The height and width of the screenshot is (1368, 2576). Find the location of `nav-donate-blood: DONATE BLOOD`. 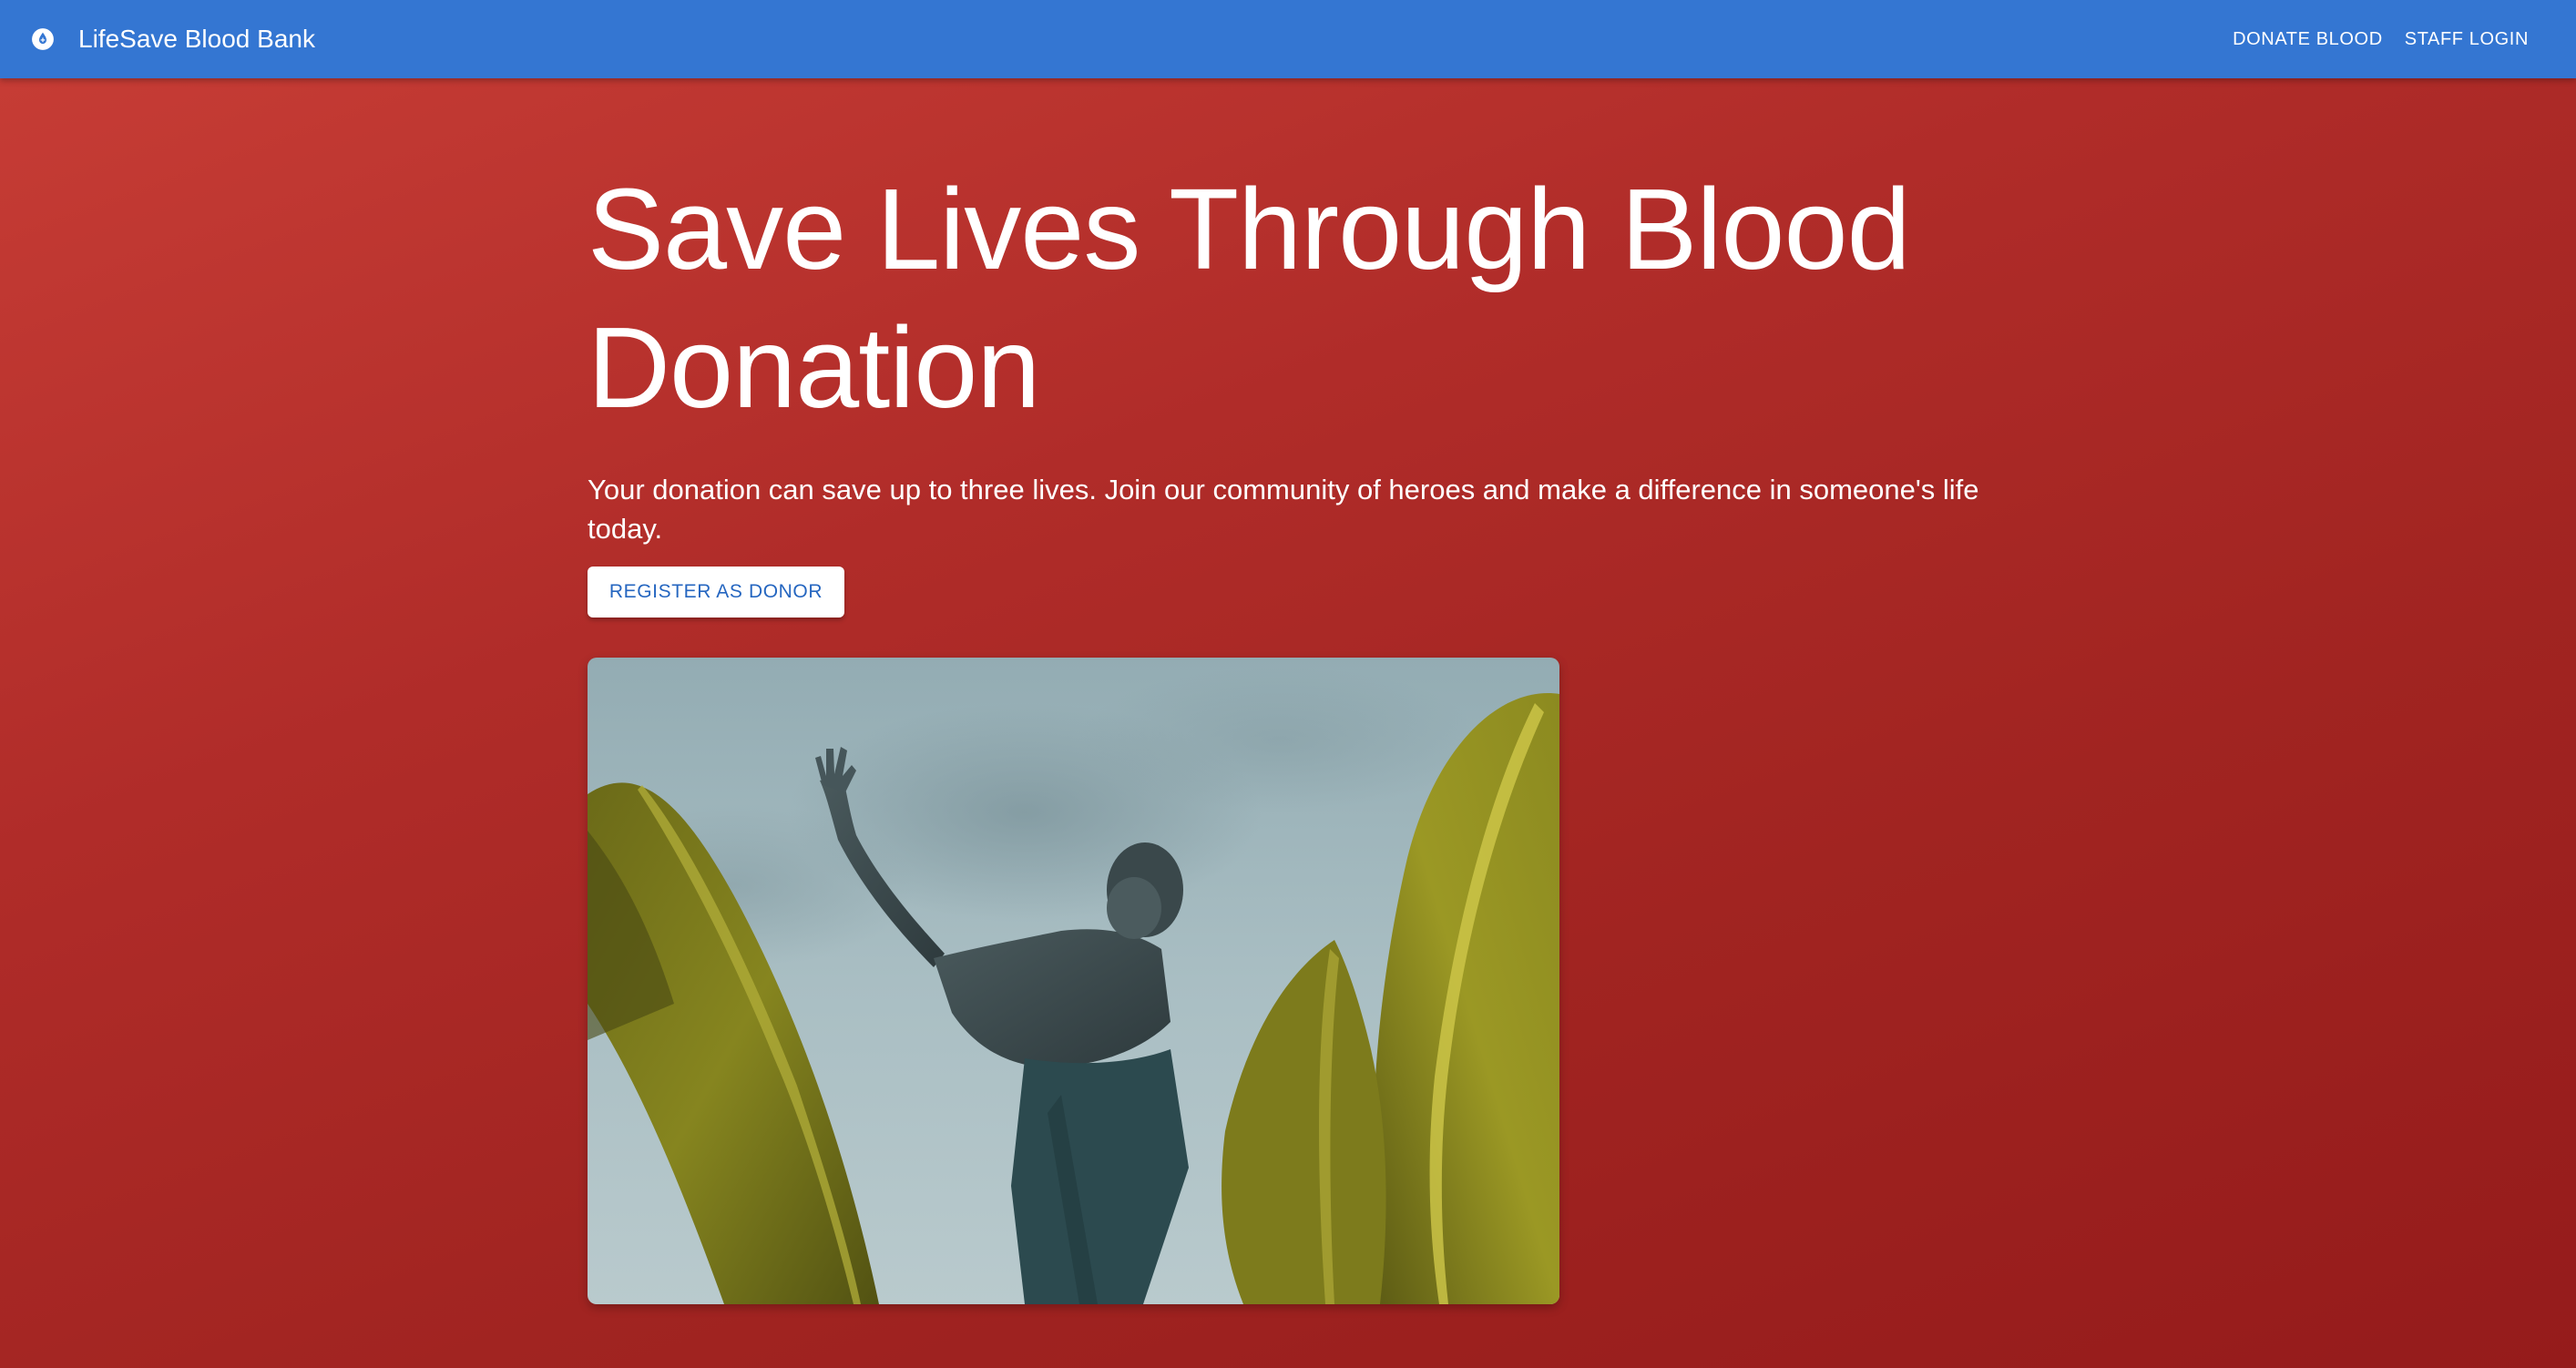

nav-donate-blood: DONATE BLOOD is located at coordinates (2308, 39).